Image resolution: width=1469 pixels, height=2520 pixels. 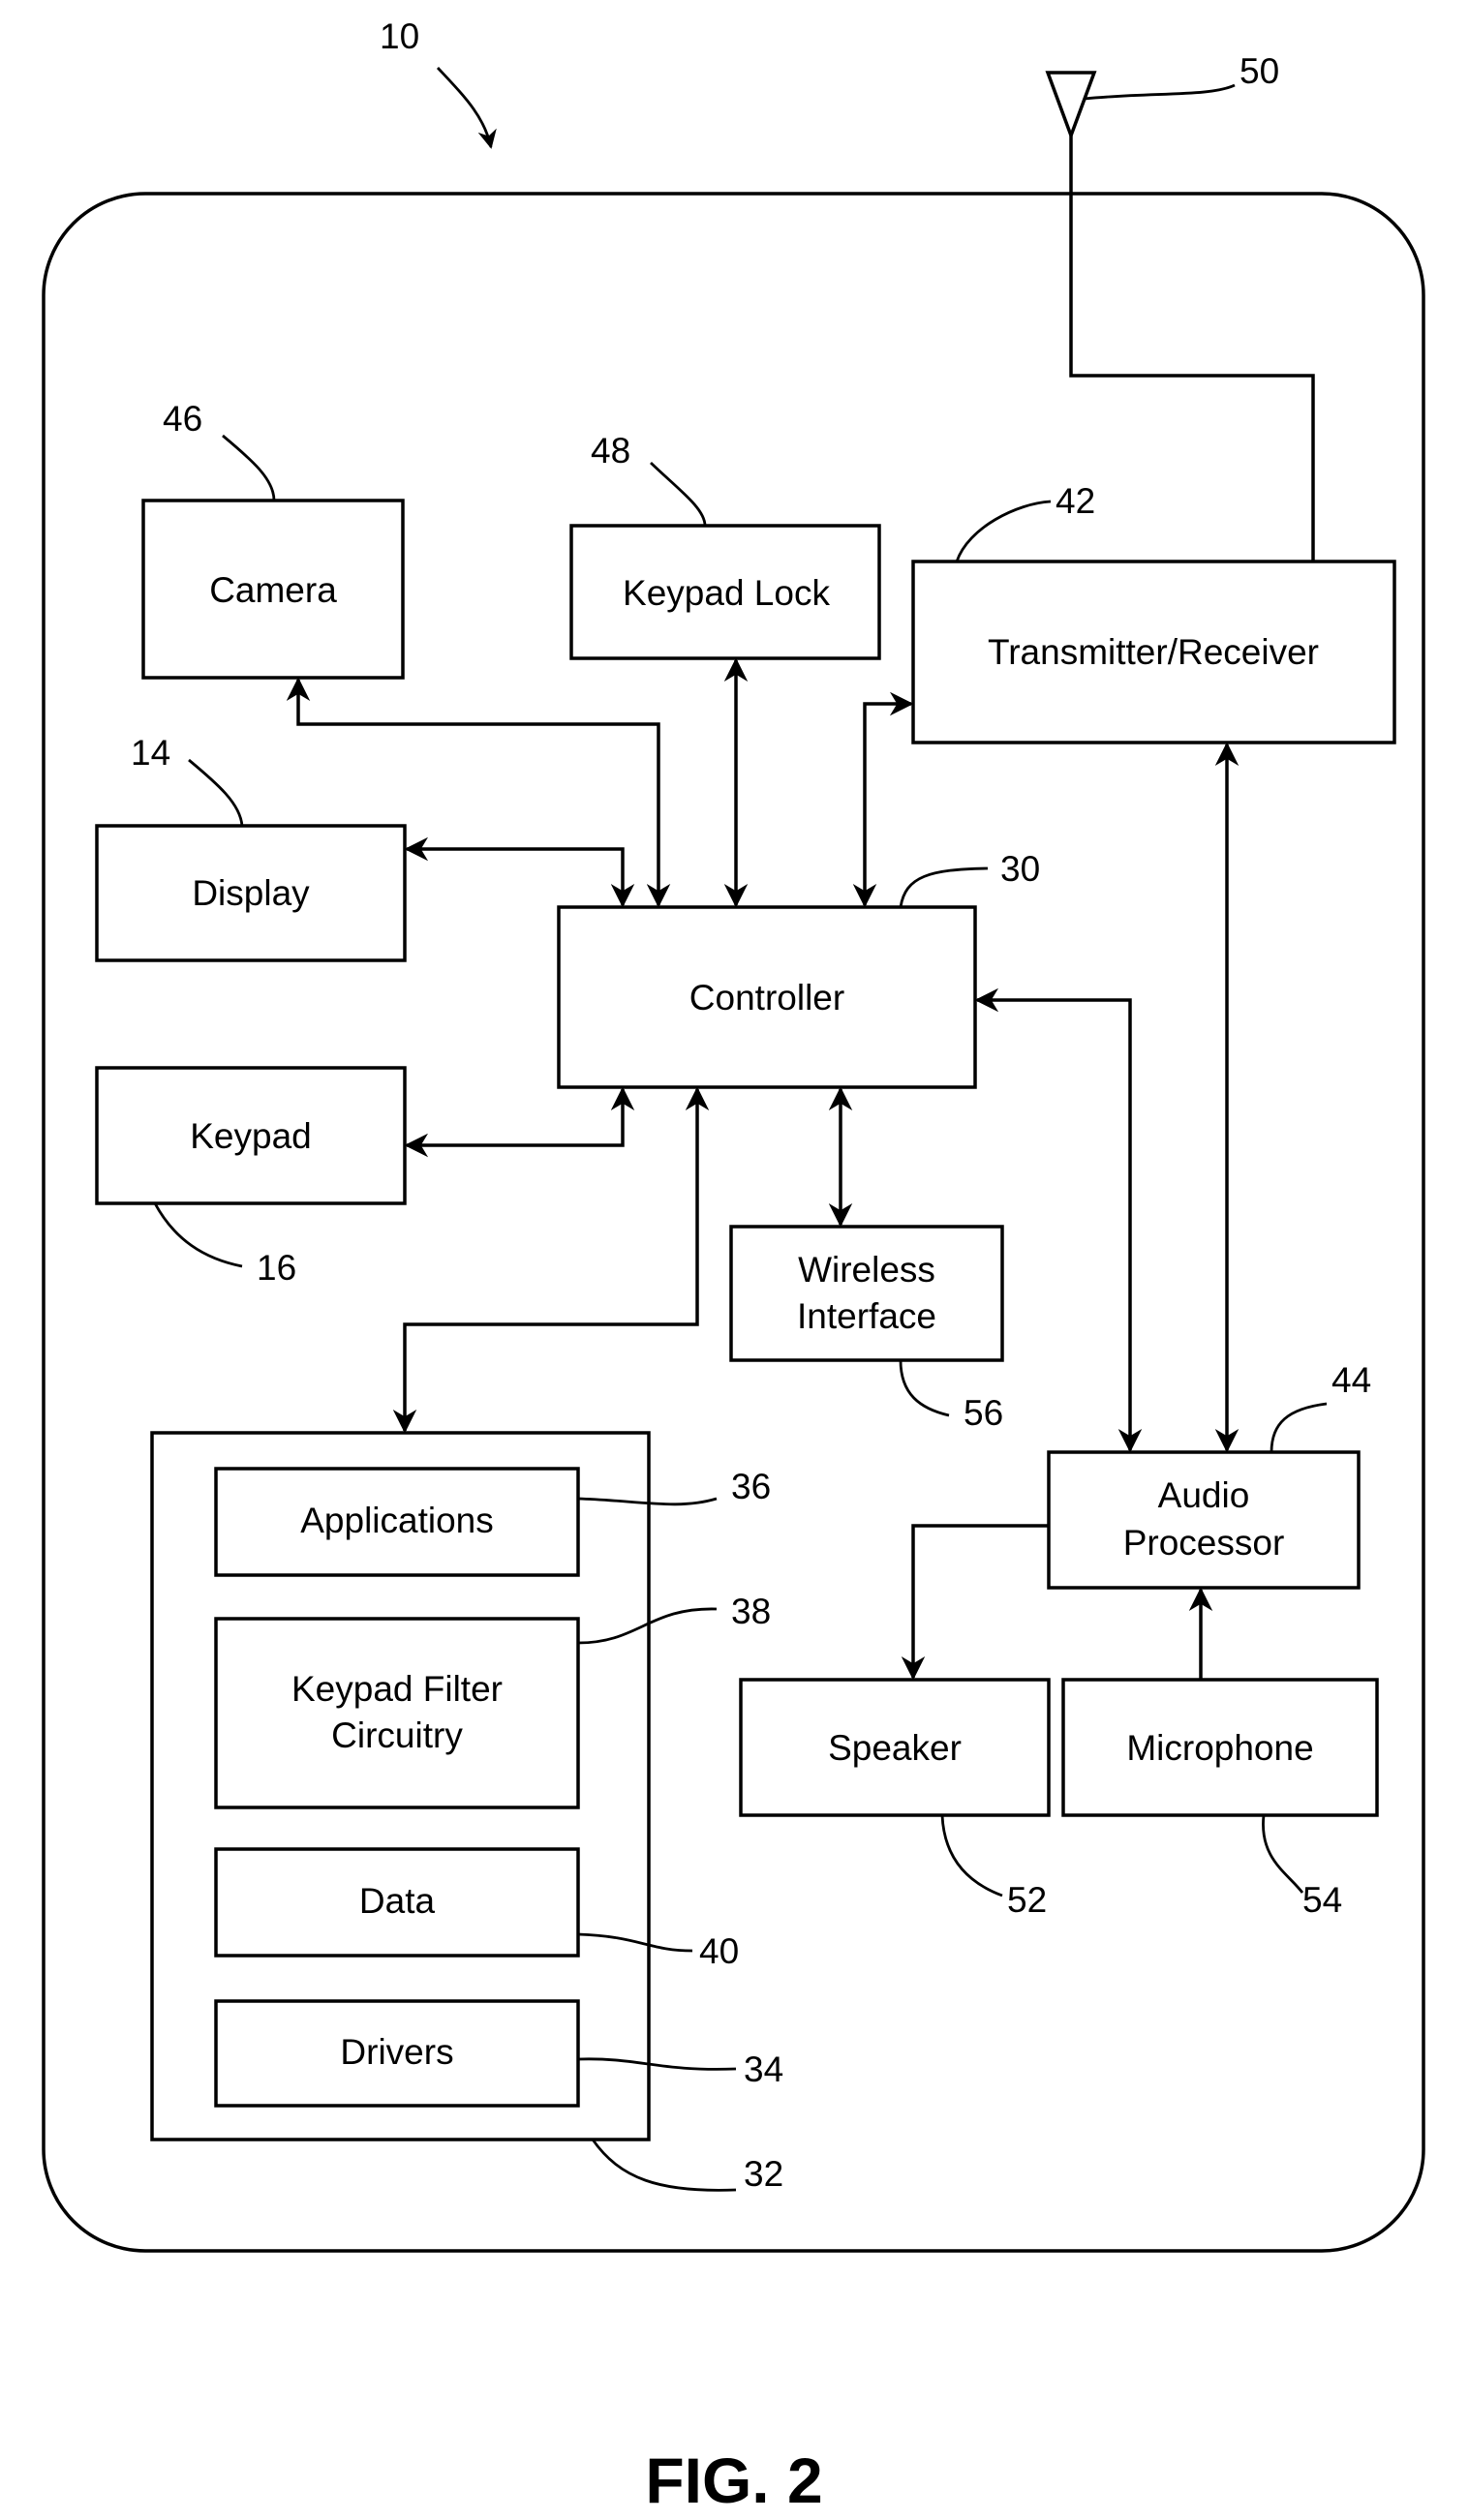 I want to click on device-ref-arrow, so click(x=467, y=108).